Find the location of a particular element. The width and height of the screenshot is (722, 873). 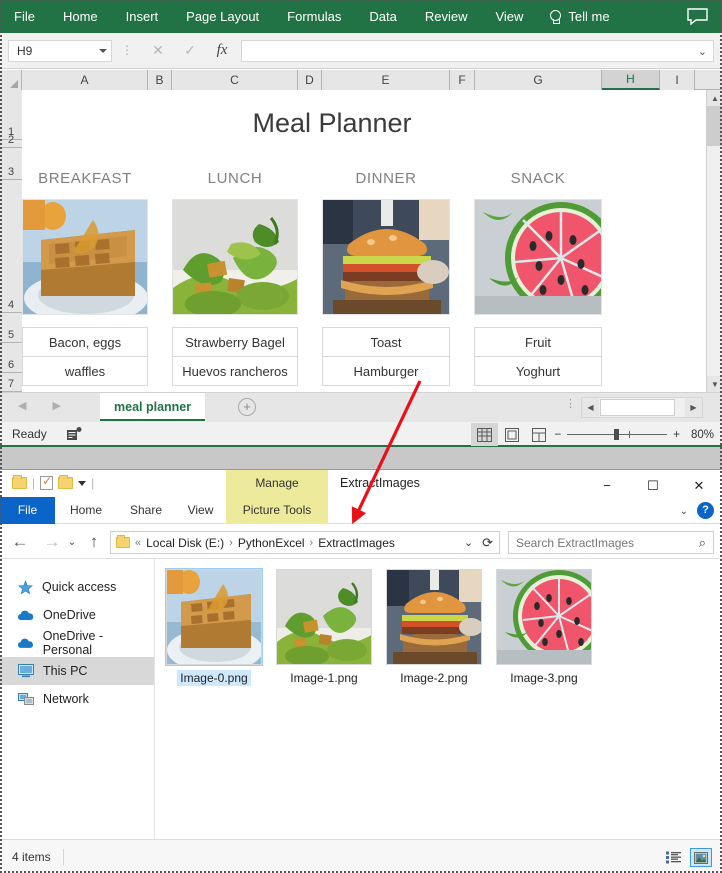

search-input: Search ExtractImages ⌕ is located at coordinates (611, 542).